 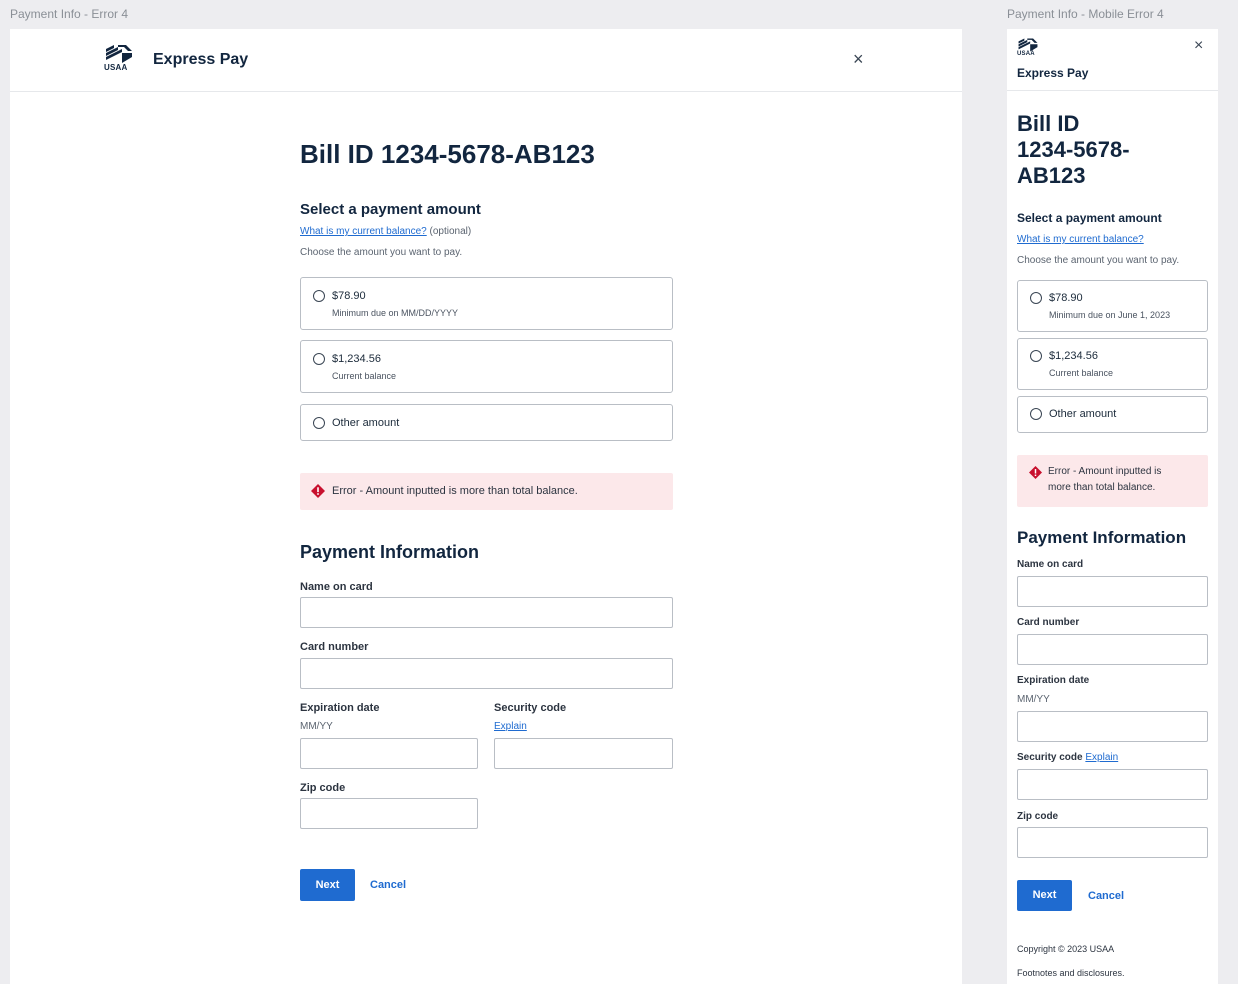 What do you see at coordinates (447, 154) in the screenshot?
I see `page-title: Bill ID 1234-5678-AB123` at bounding box center [447, 154].